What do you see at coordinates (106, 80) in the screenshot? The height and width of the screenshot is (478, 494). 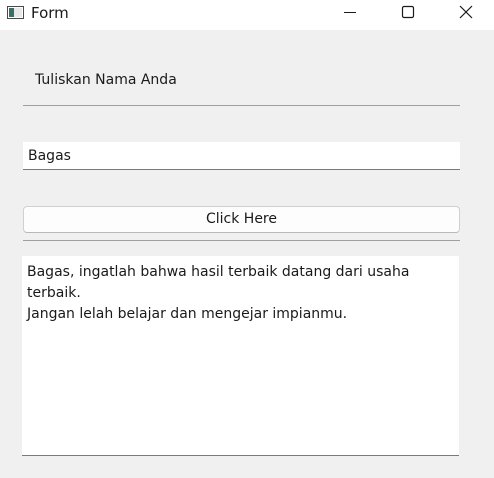 I see `name-prompt-label: Tuliskan Nama Anda` at bounding box center [106, 80].